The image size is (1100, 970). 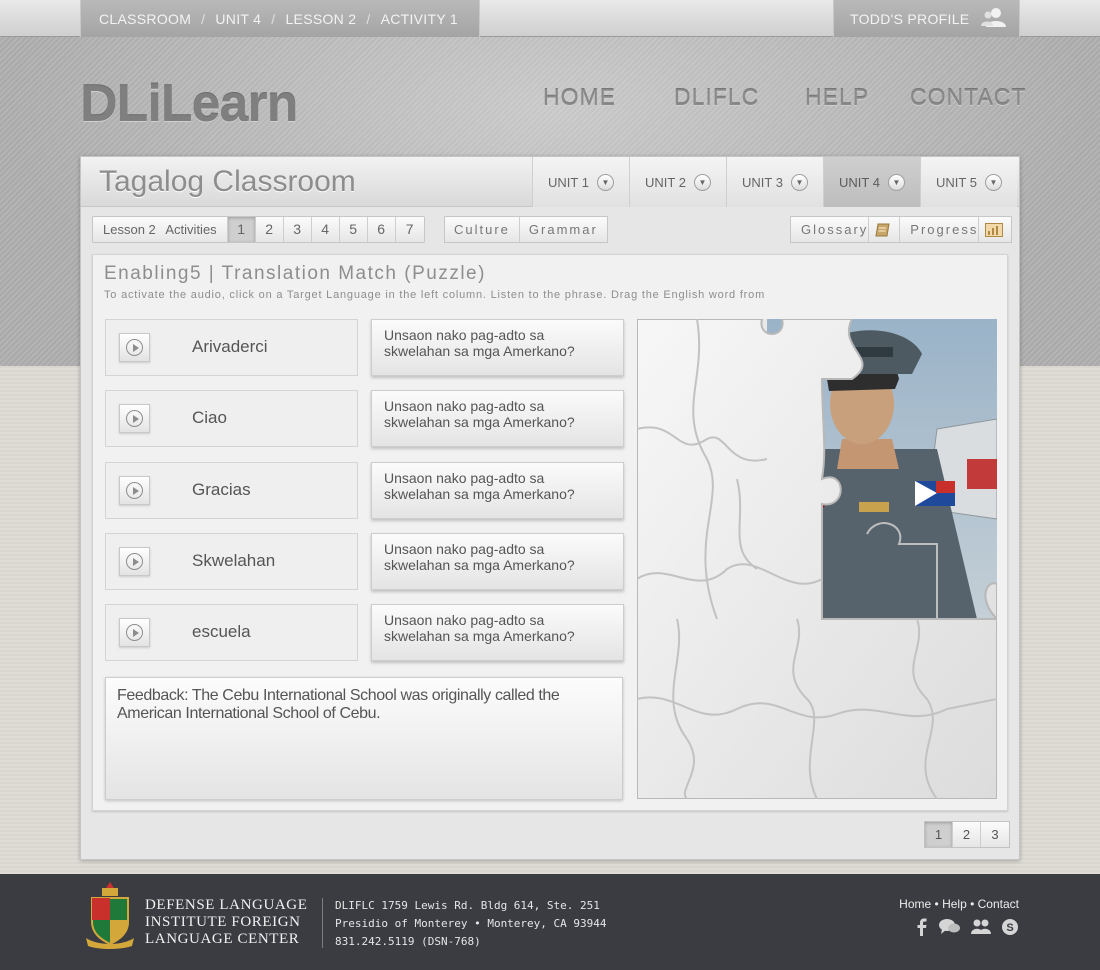 I want to click on activity-number-1: 1, so click(x=241, y=229).